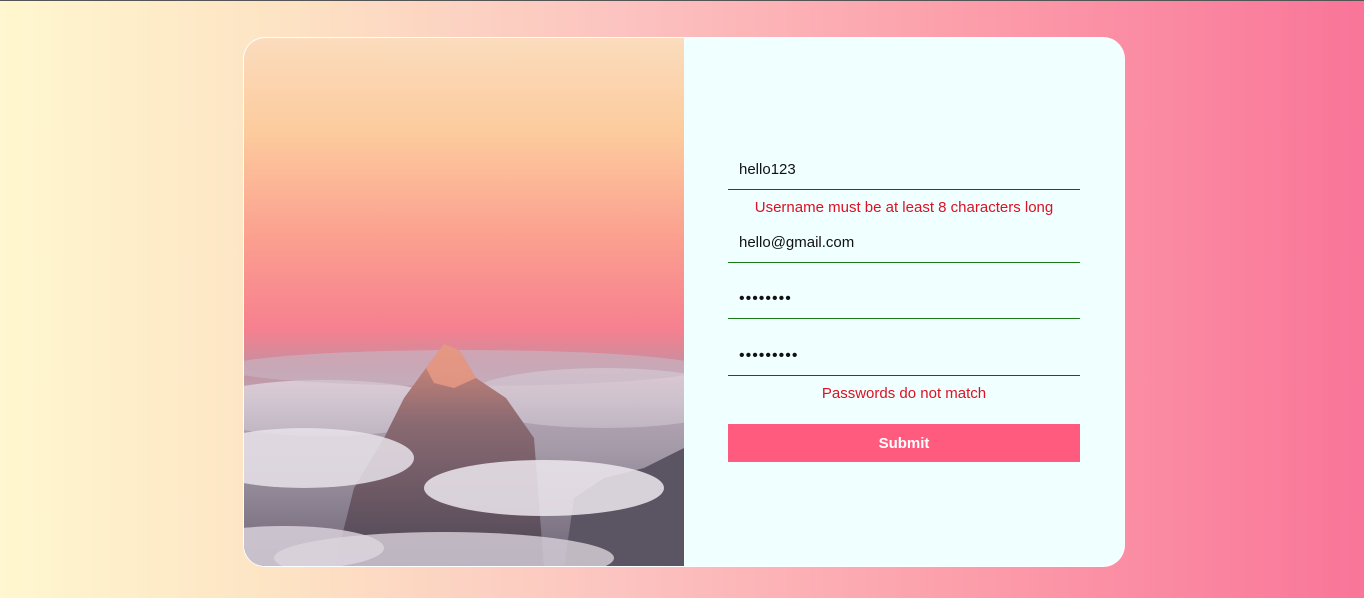 The width and height of the screenshot is (1364, 598). I want to click on submit-button: Submit, so click(904, 443).